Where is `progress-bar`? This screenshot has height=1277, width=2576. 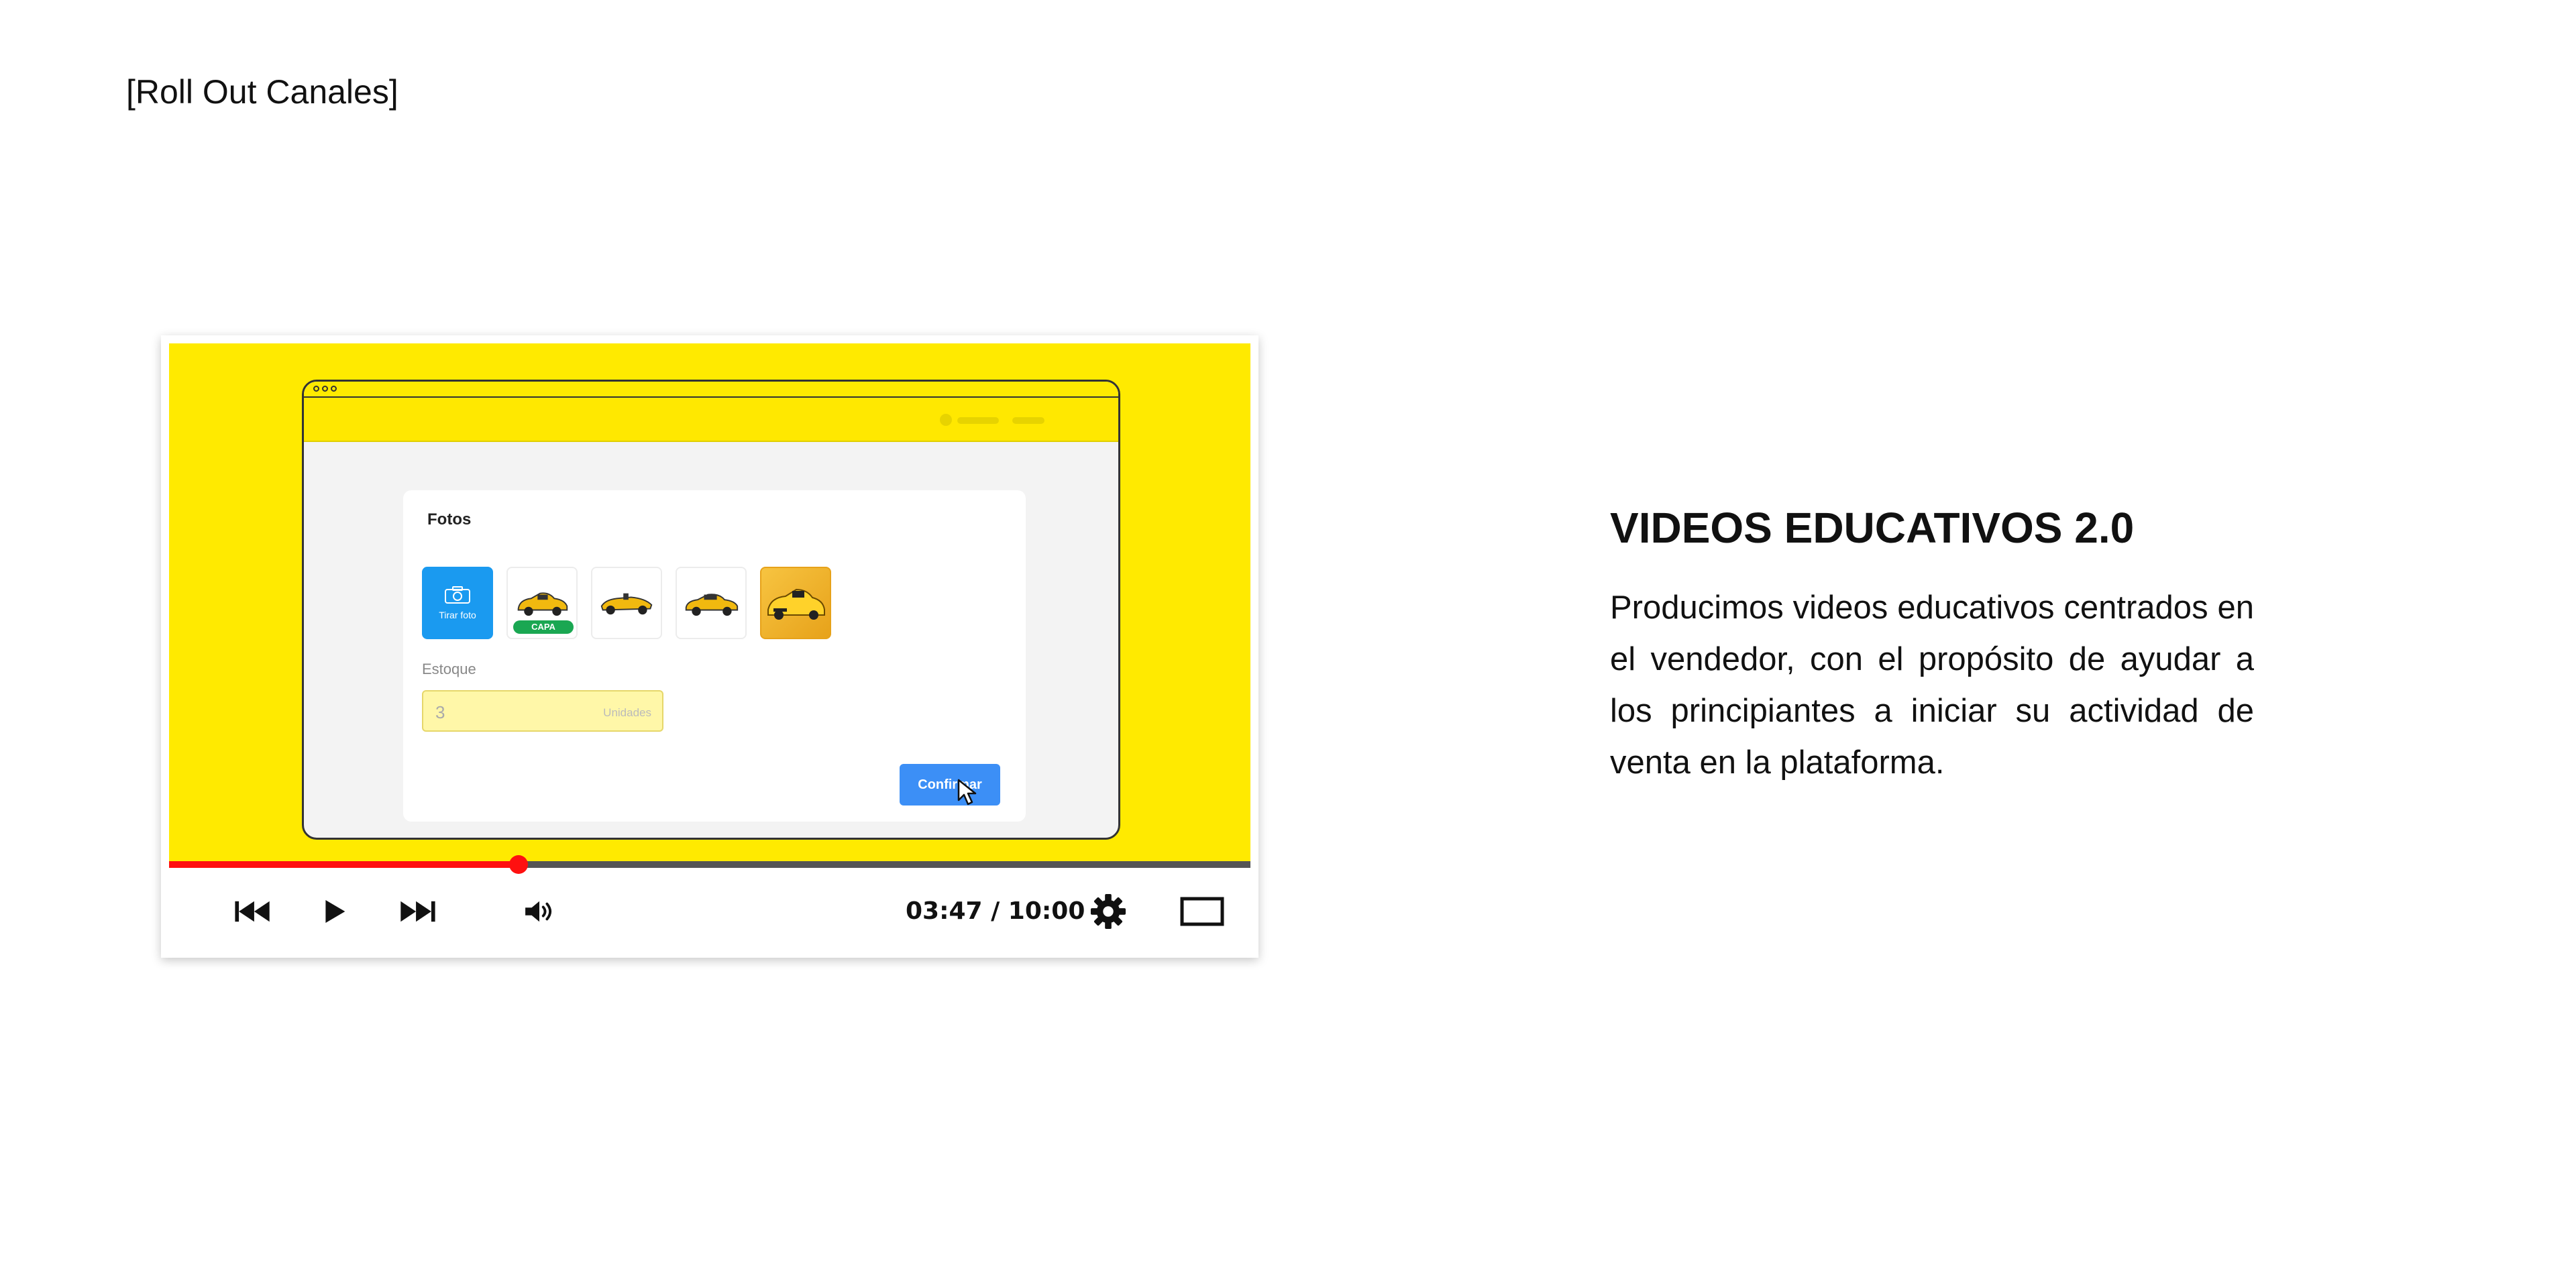 progress-bar is located at coordinates (709, 864).